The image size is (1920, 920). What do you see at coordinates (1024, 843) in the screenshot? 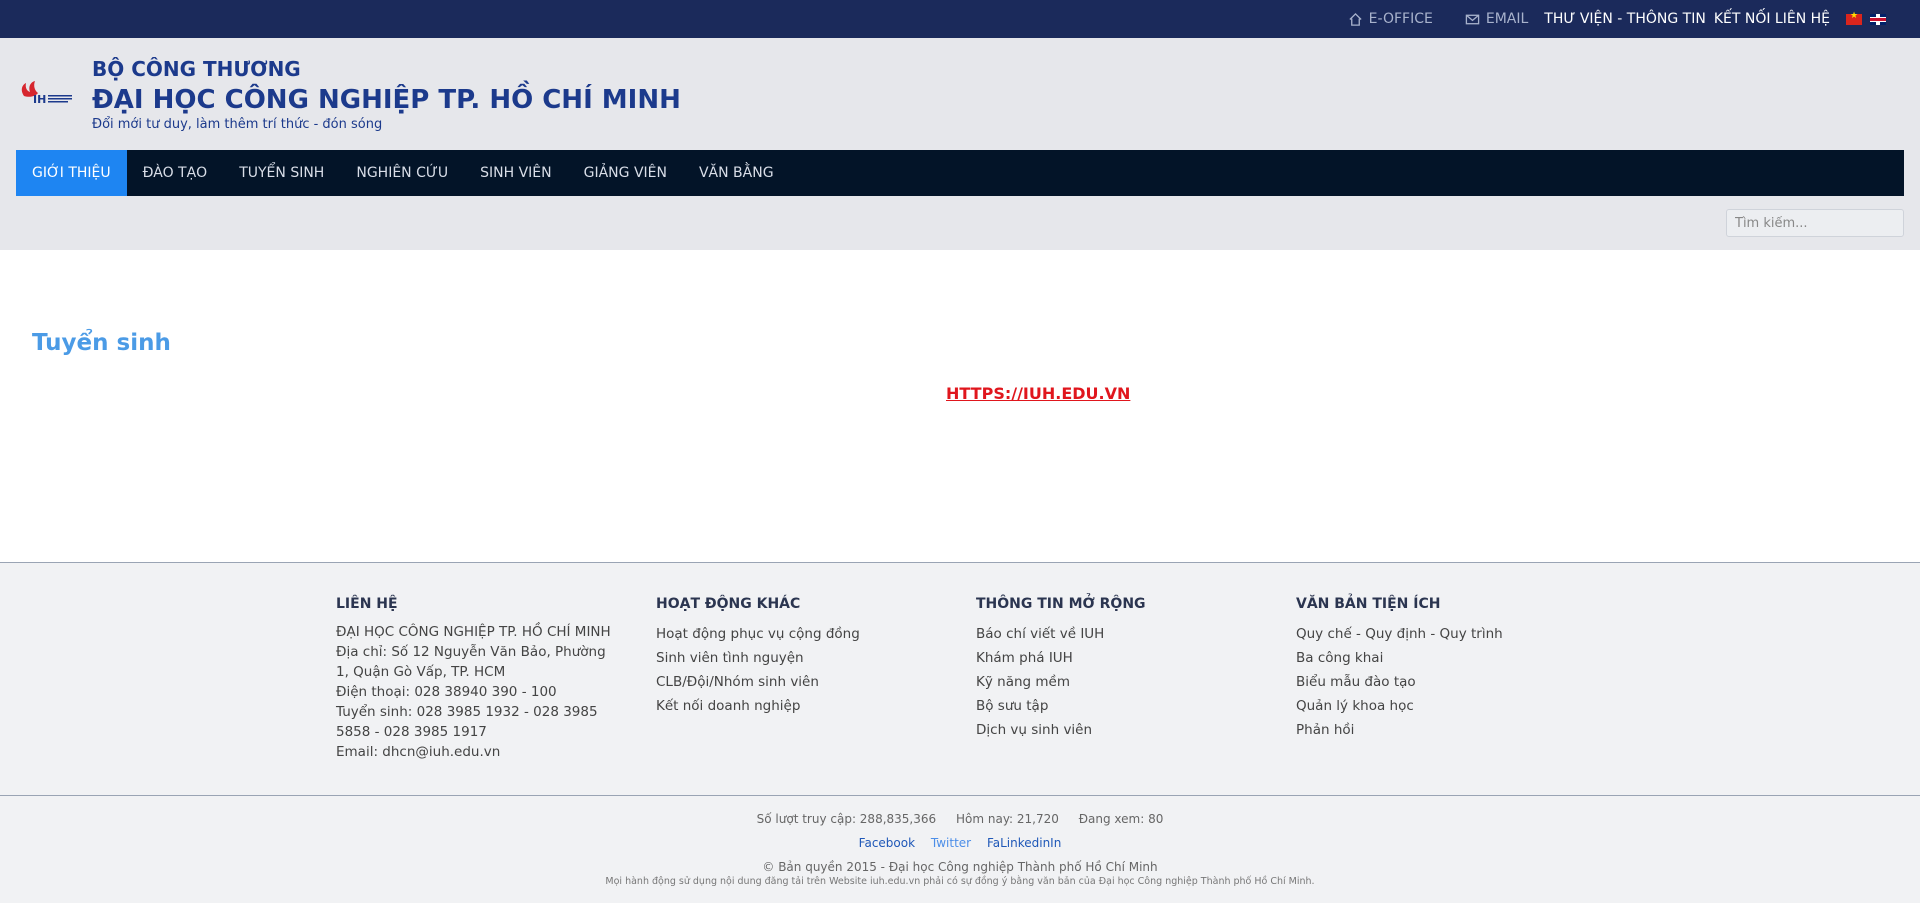
I see `linkedin-link: FaLinkedinIn` at bounding box center [1024, 843].